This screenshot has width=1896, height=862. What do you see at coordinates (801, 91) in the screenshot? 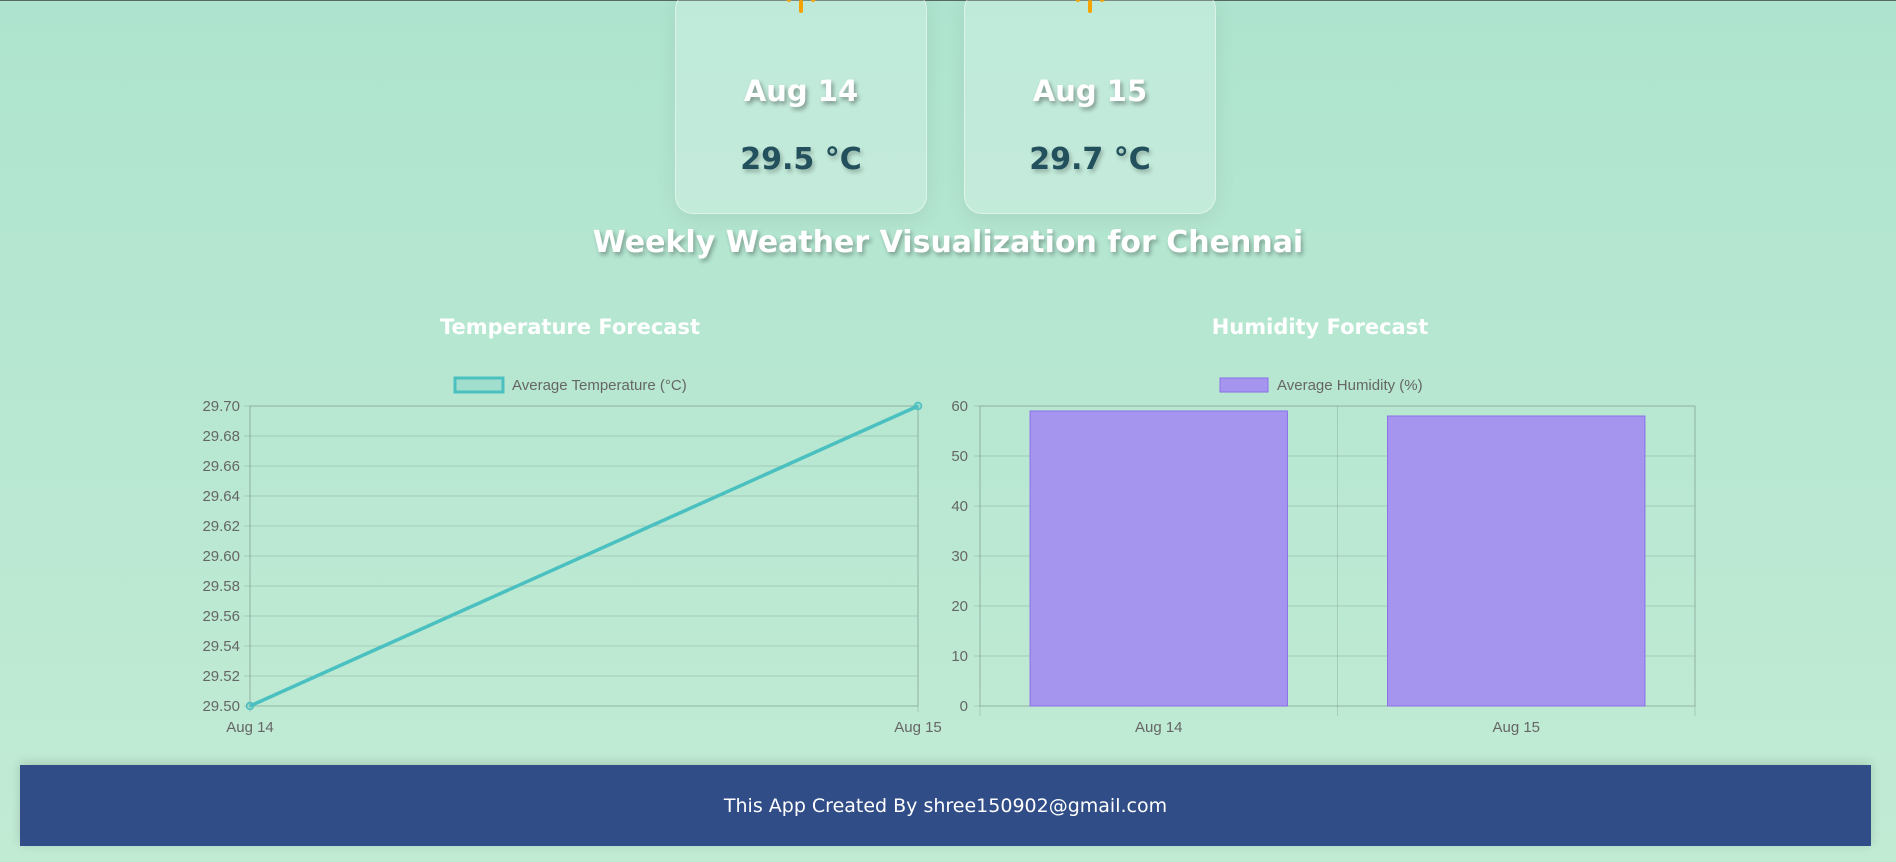
I see `forecast-date: Aug 14` at bounding box center [801, 91].